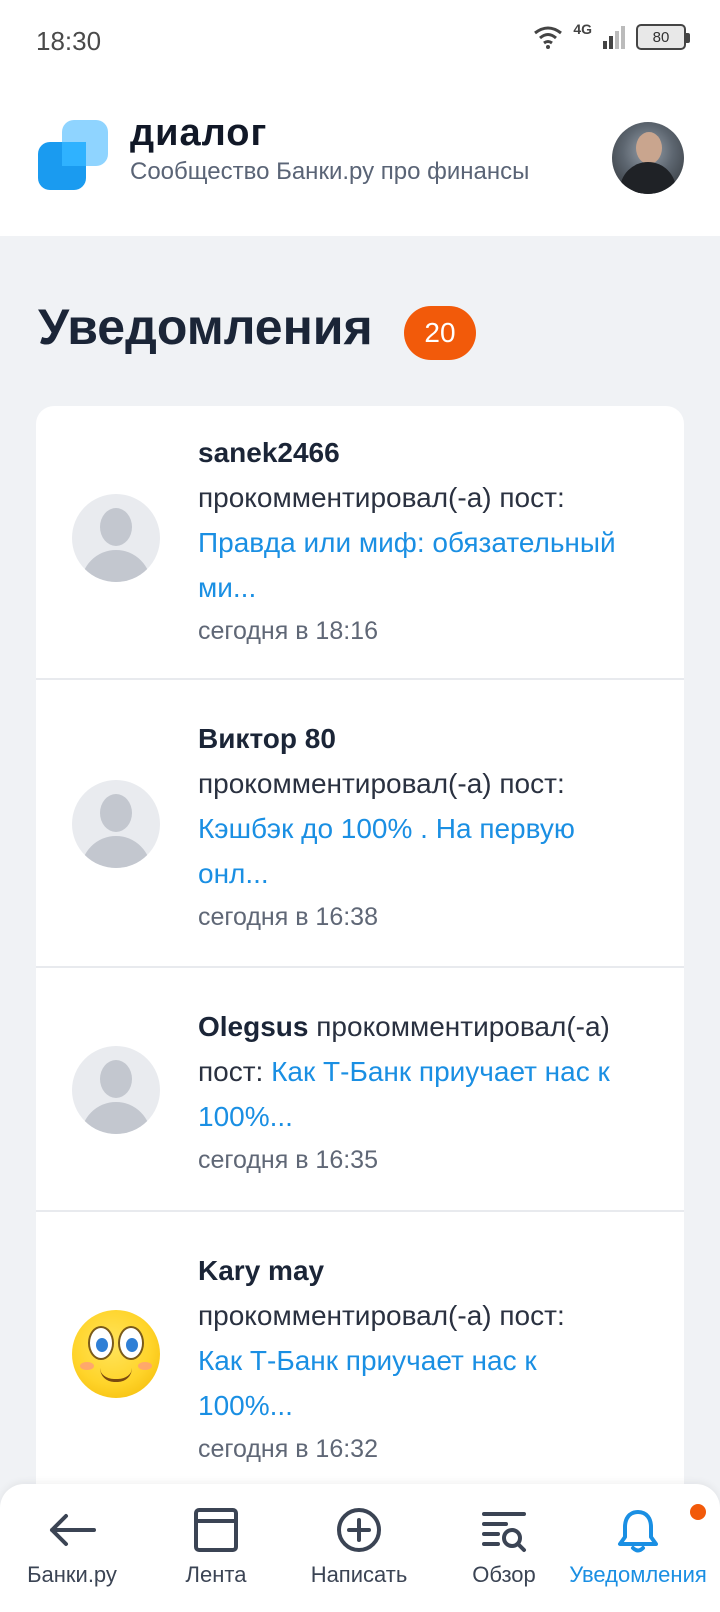 The height and width of the screenshot is (1612, 720). I want to click on nav-label: Написать, so click(359, 1574).